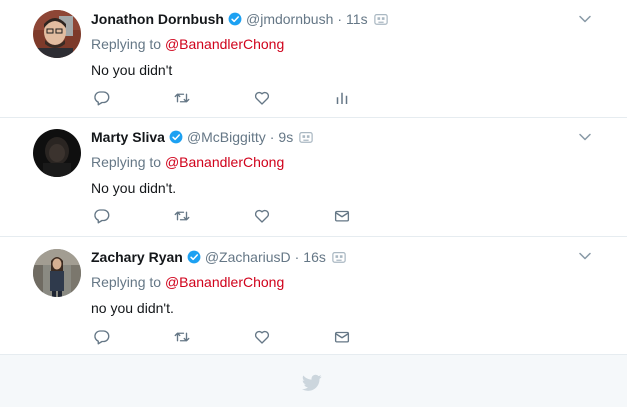 This screenshot has width=627, height=407. I want to click on author-name: Marty Sliva, so click(128, 137).